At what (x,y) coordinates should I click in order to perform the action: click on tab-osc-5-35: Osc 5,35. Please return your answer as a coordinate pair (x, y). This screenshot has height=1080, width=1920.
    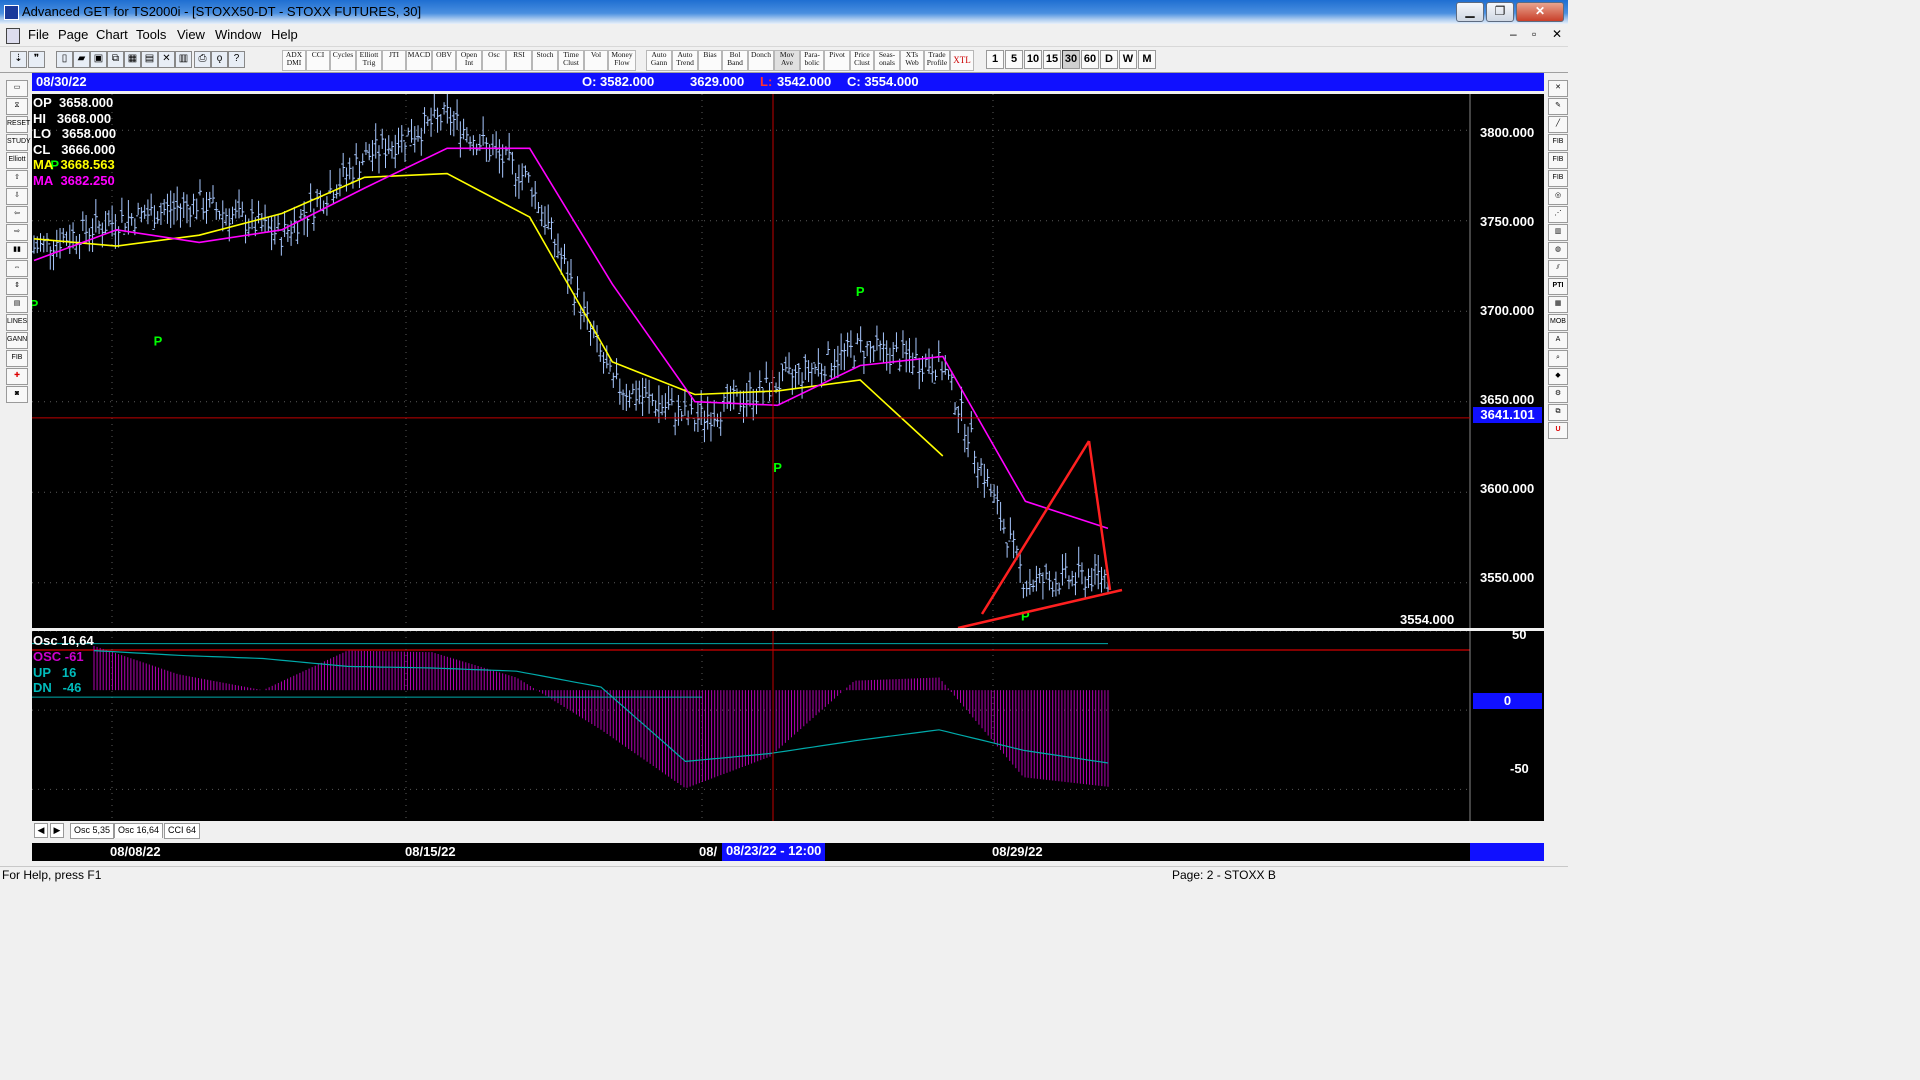
    Looking at the image, I should click on (92, 831).